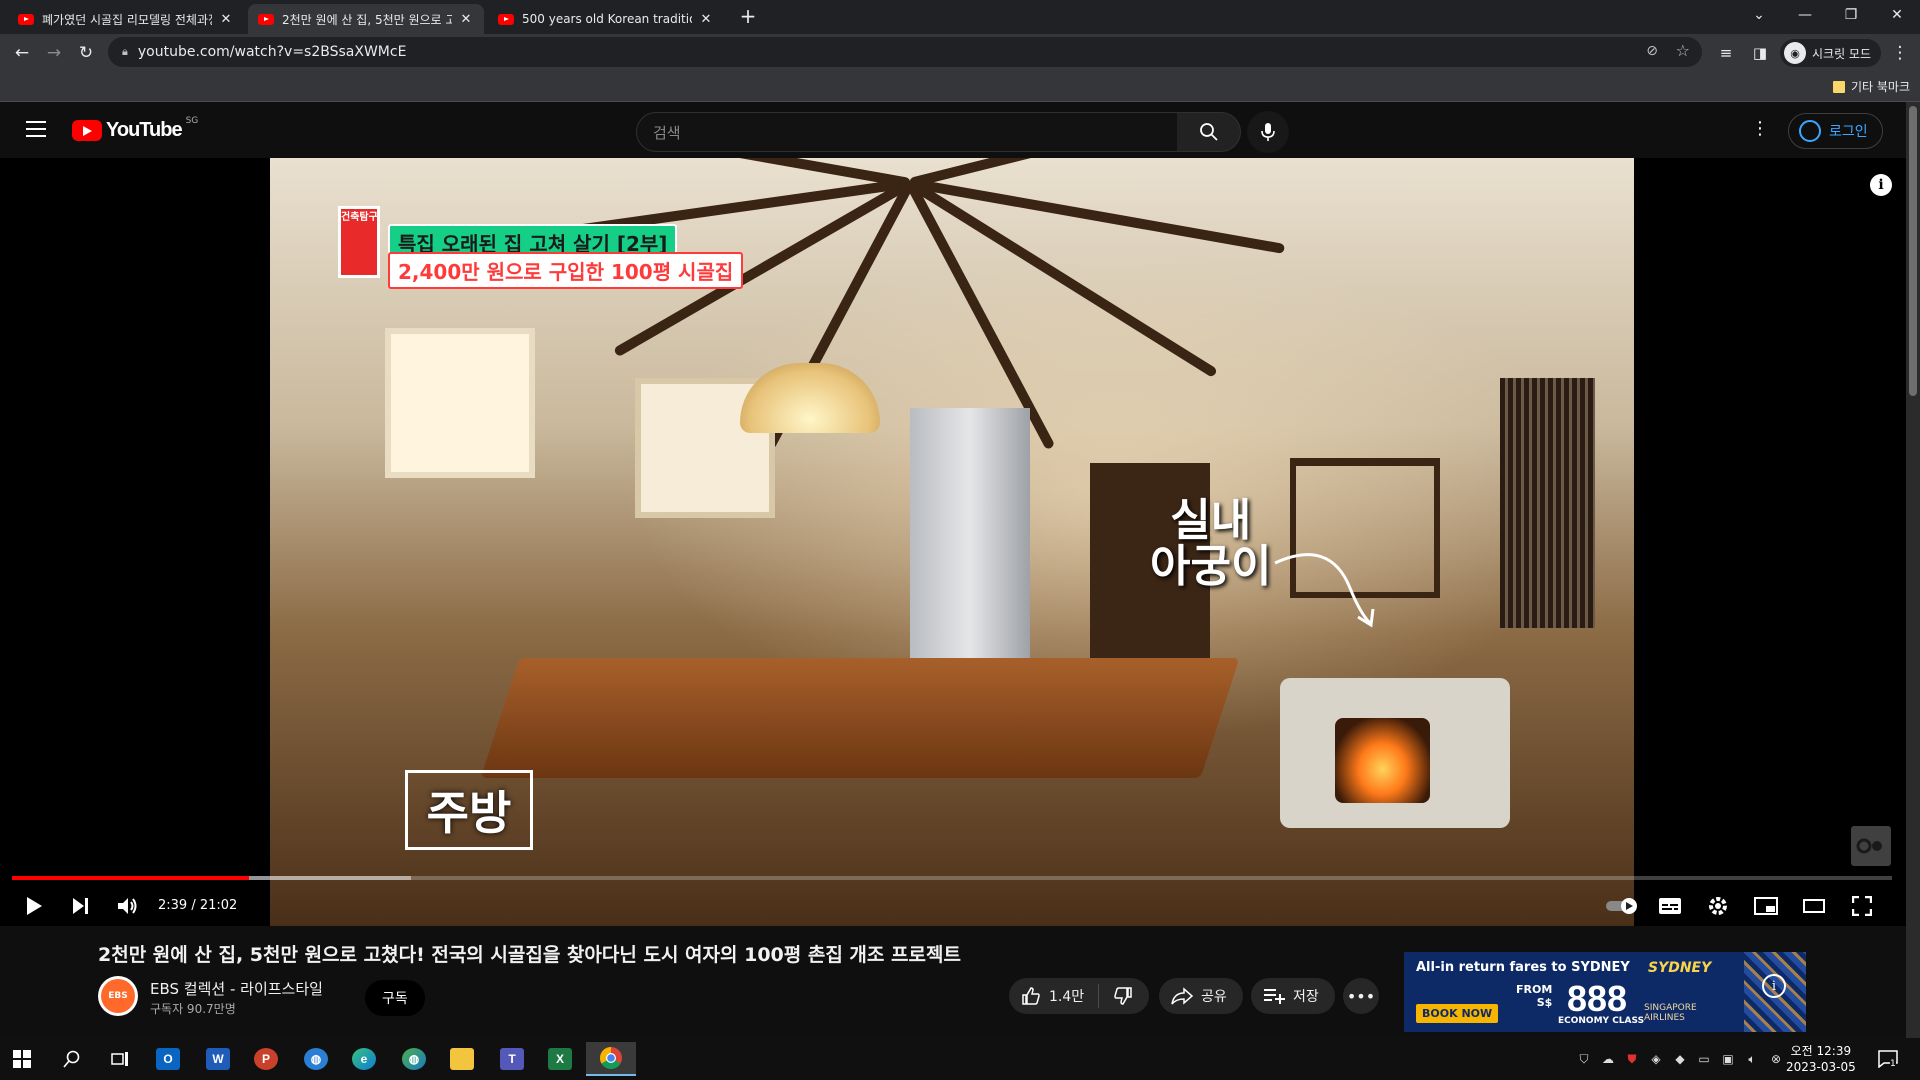 The width and height of the screenshot is (1920, 1080). I want to click on played-bar, so click(130, 878).